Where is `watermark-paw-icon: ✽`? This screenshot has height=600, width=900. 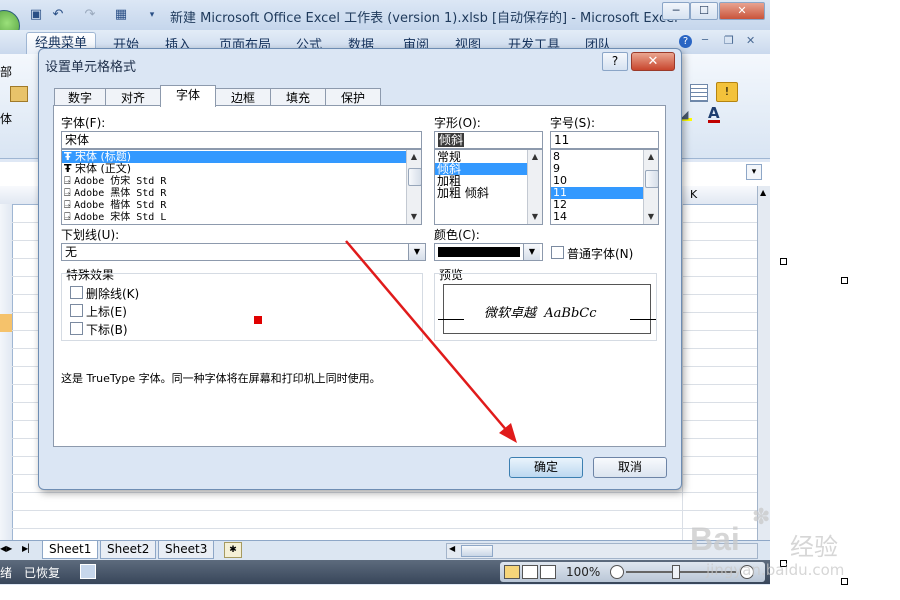
watermark-paw-icon: ✽ is located at coordinates (761, 517).